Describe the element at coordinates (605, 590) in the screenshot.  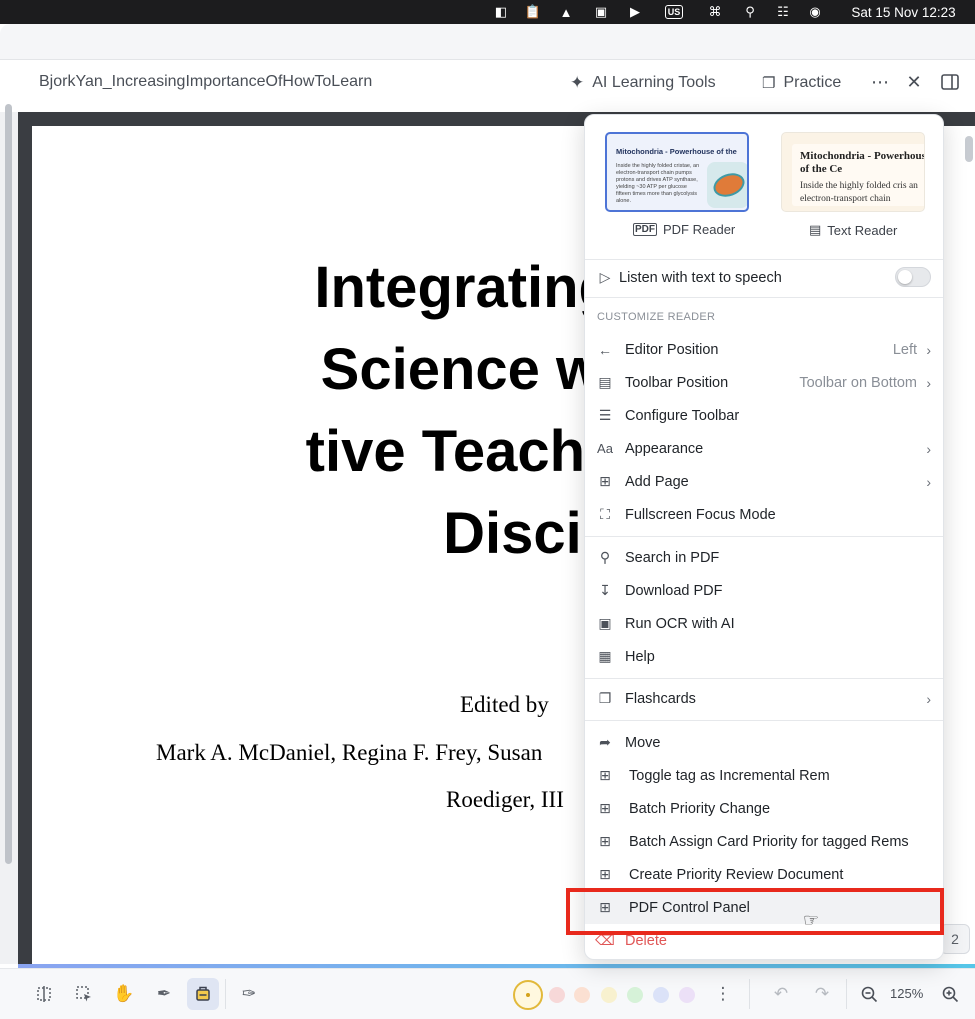
I see `download-icon: ↧` at that location.